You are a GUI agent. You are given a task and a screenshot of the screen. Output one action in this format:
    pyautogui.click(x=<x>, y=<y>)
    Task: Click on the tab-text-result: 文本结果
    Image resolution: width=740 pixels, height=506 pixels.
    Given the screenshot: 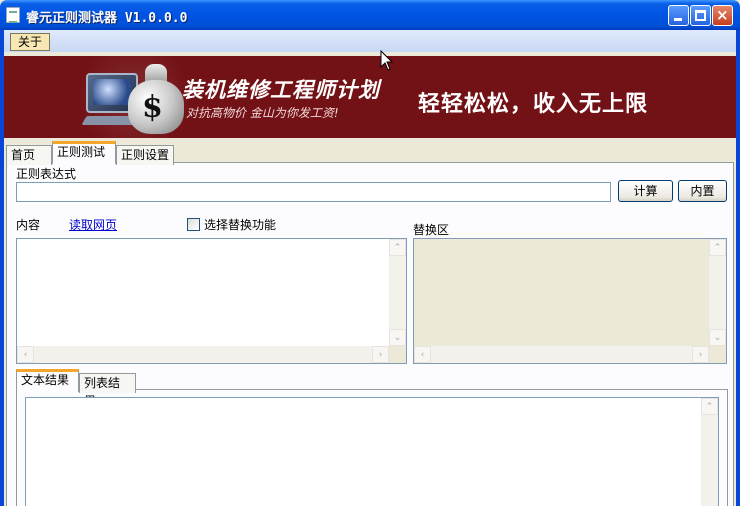 What is the action you would take?
    pyautogui.click(x=47, y=380)
    